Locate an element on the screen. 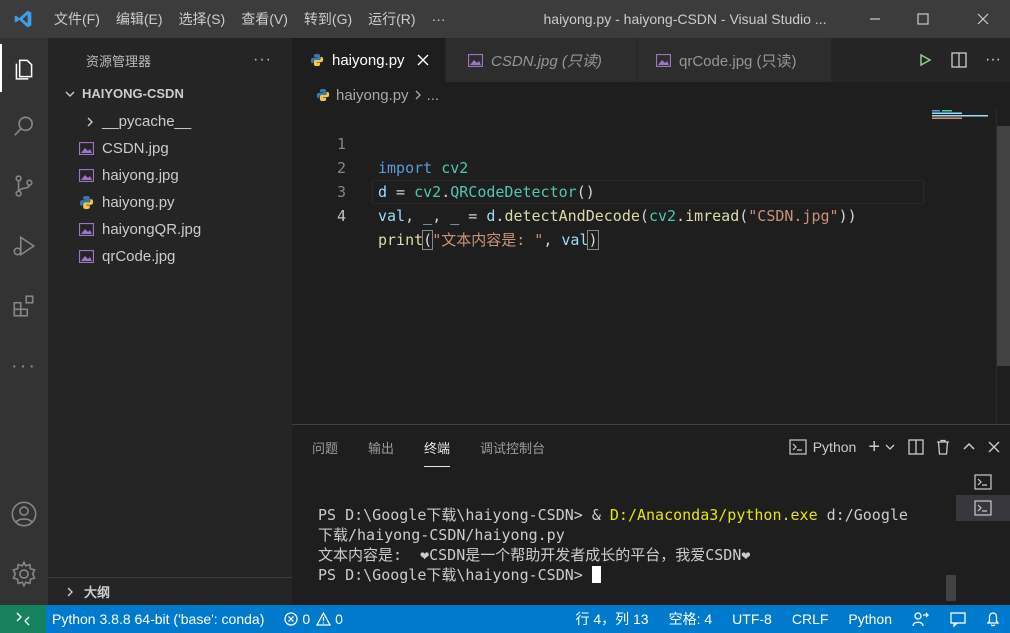 The height and width of the screenshot is (633, 1010). trash-icon is located at coordinates (943, 447).